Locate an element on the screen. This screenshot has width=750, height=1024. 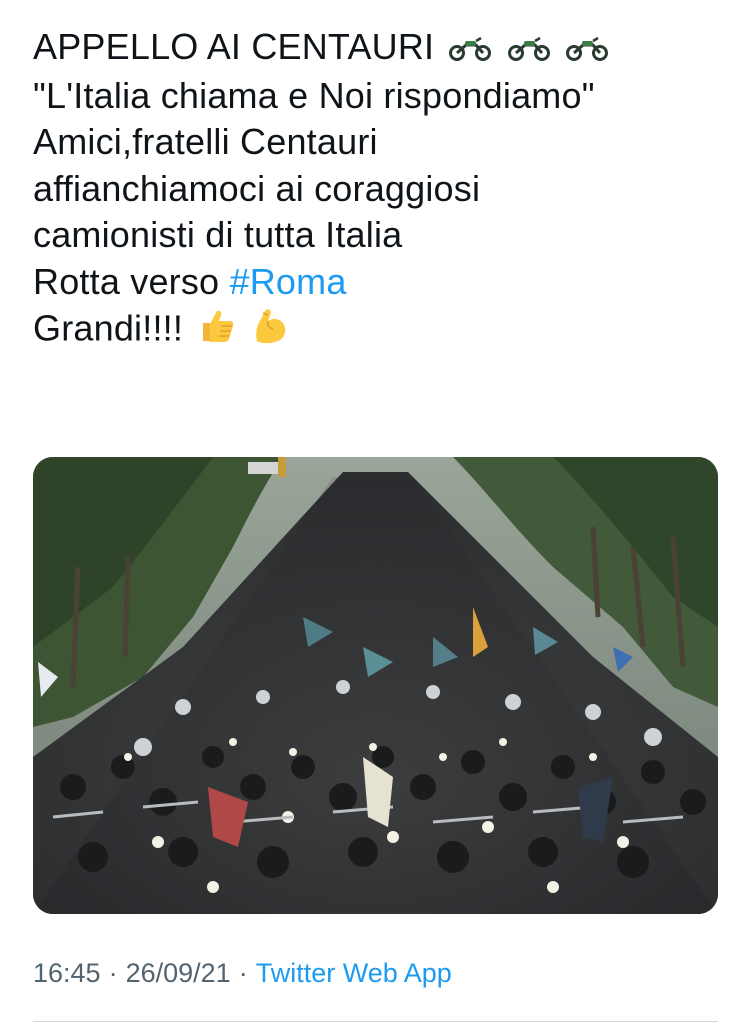
tweet-meta: 16:45 · 26/09/21 · Twitter Web App is located at coordinates (242, 973).